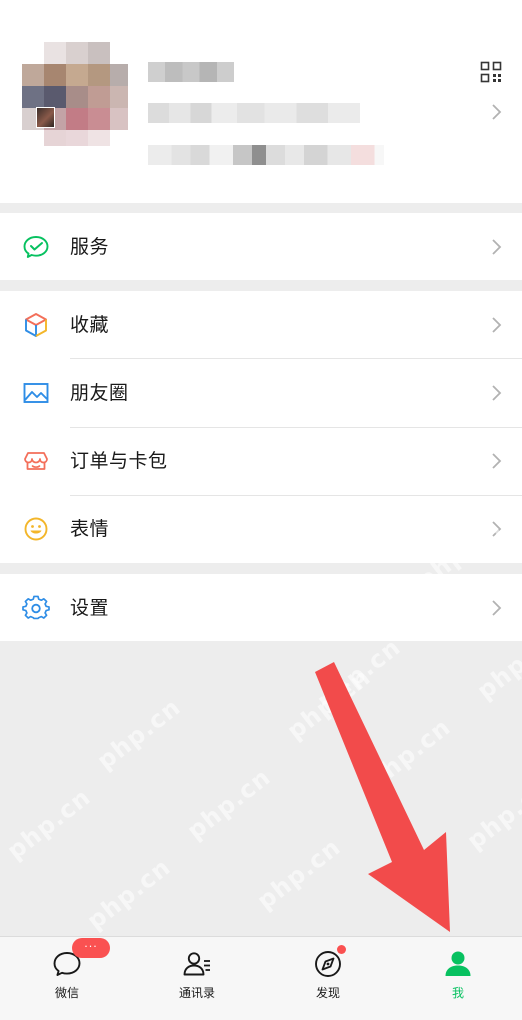  I want to click on menu-item-orders-cards: 订单与卡包, so click(261, 461).